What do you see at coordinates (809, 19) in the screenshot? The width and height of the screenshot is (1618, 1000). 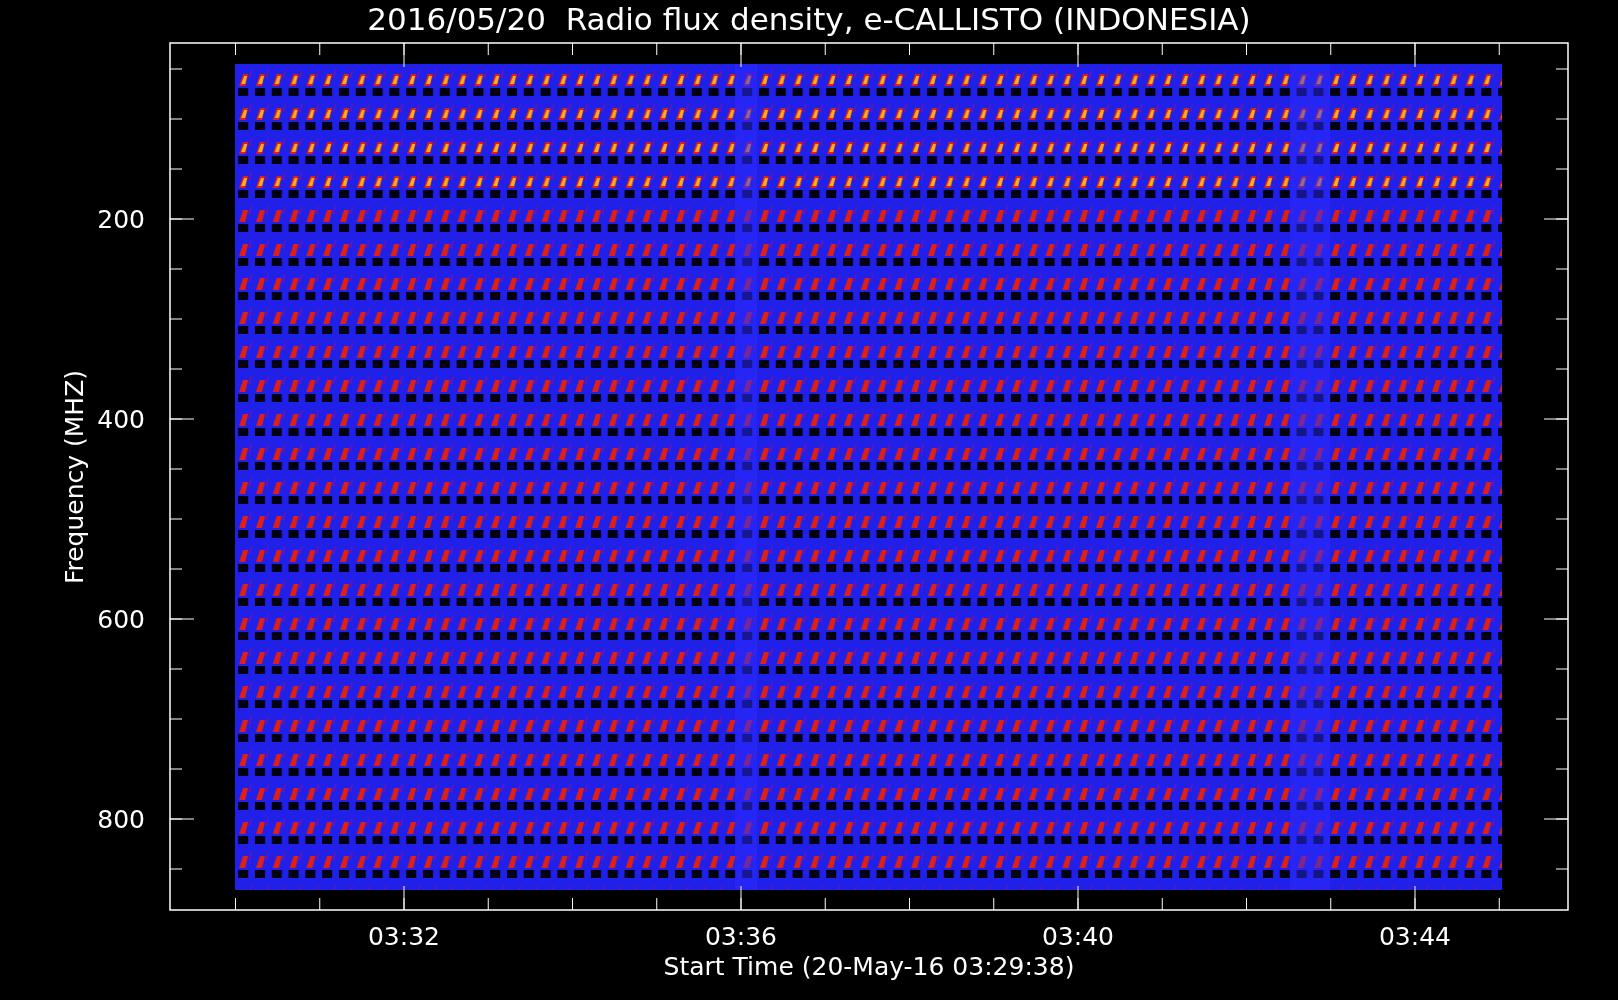 I see `plot-title: 2016/05/20 Radio flux density, e-CALLISTO (INDONESIA)` at bounding box center [809, 19].